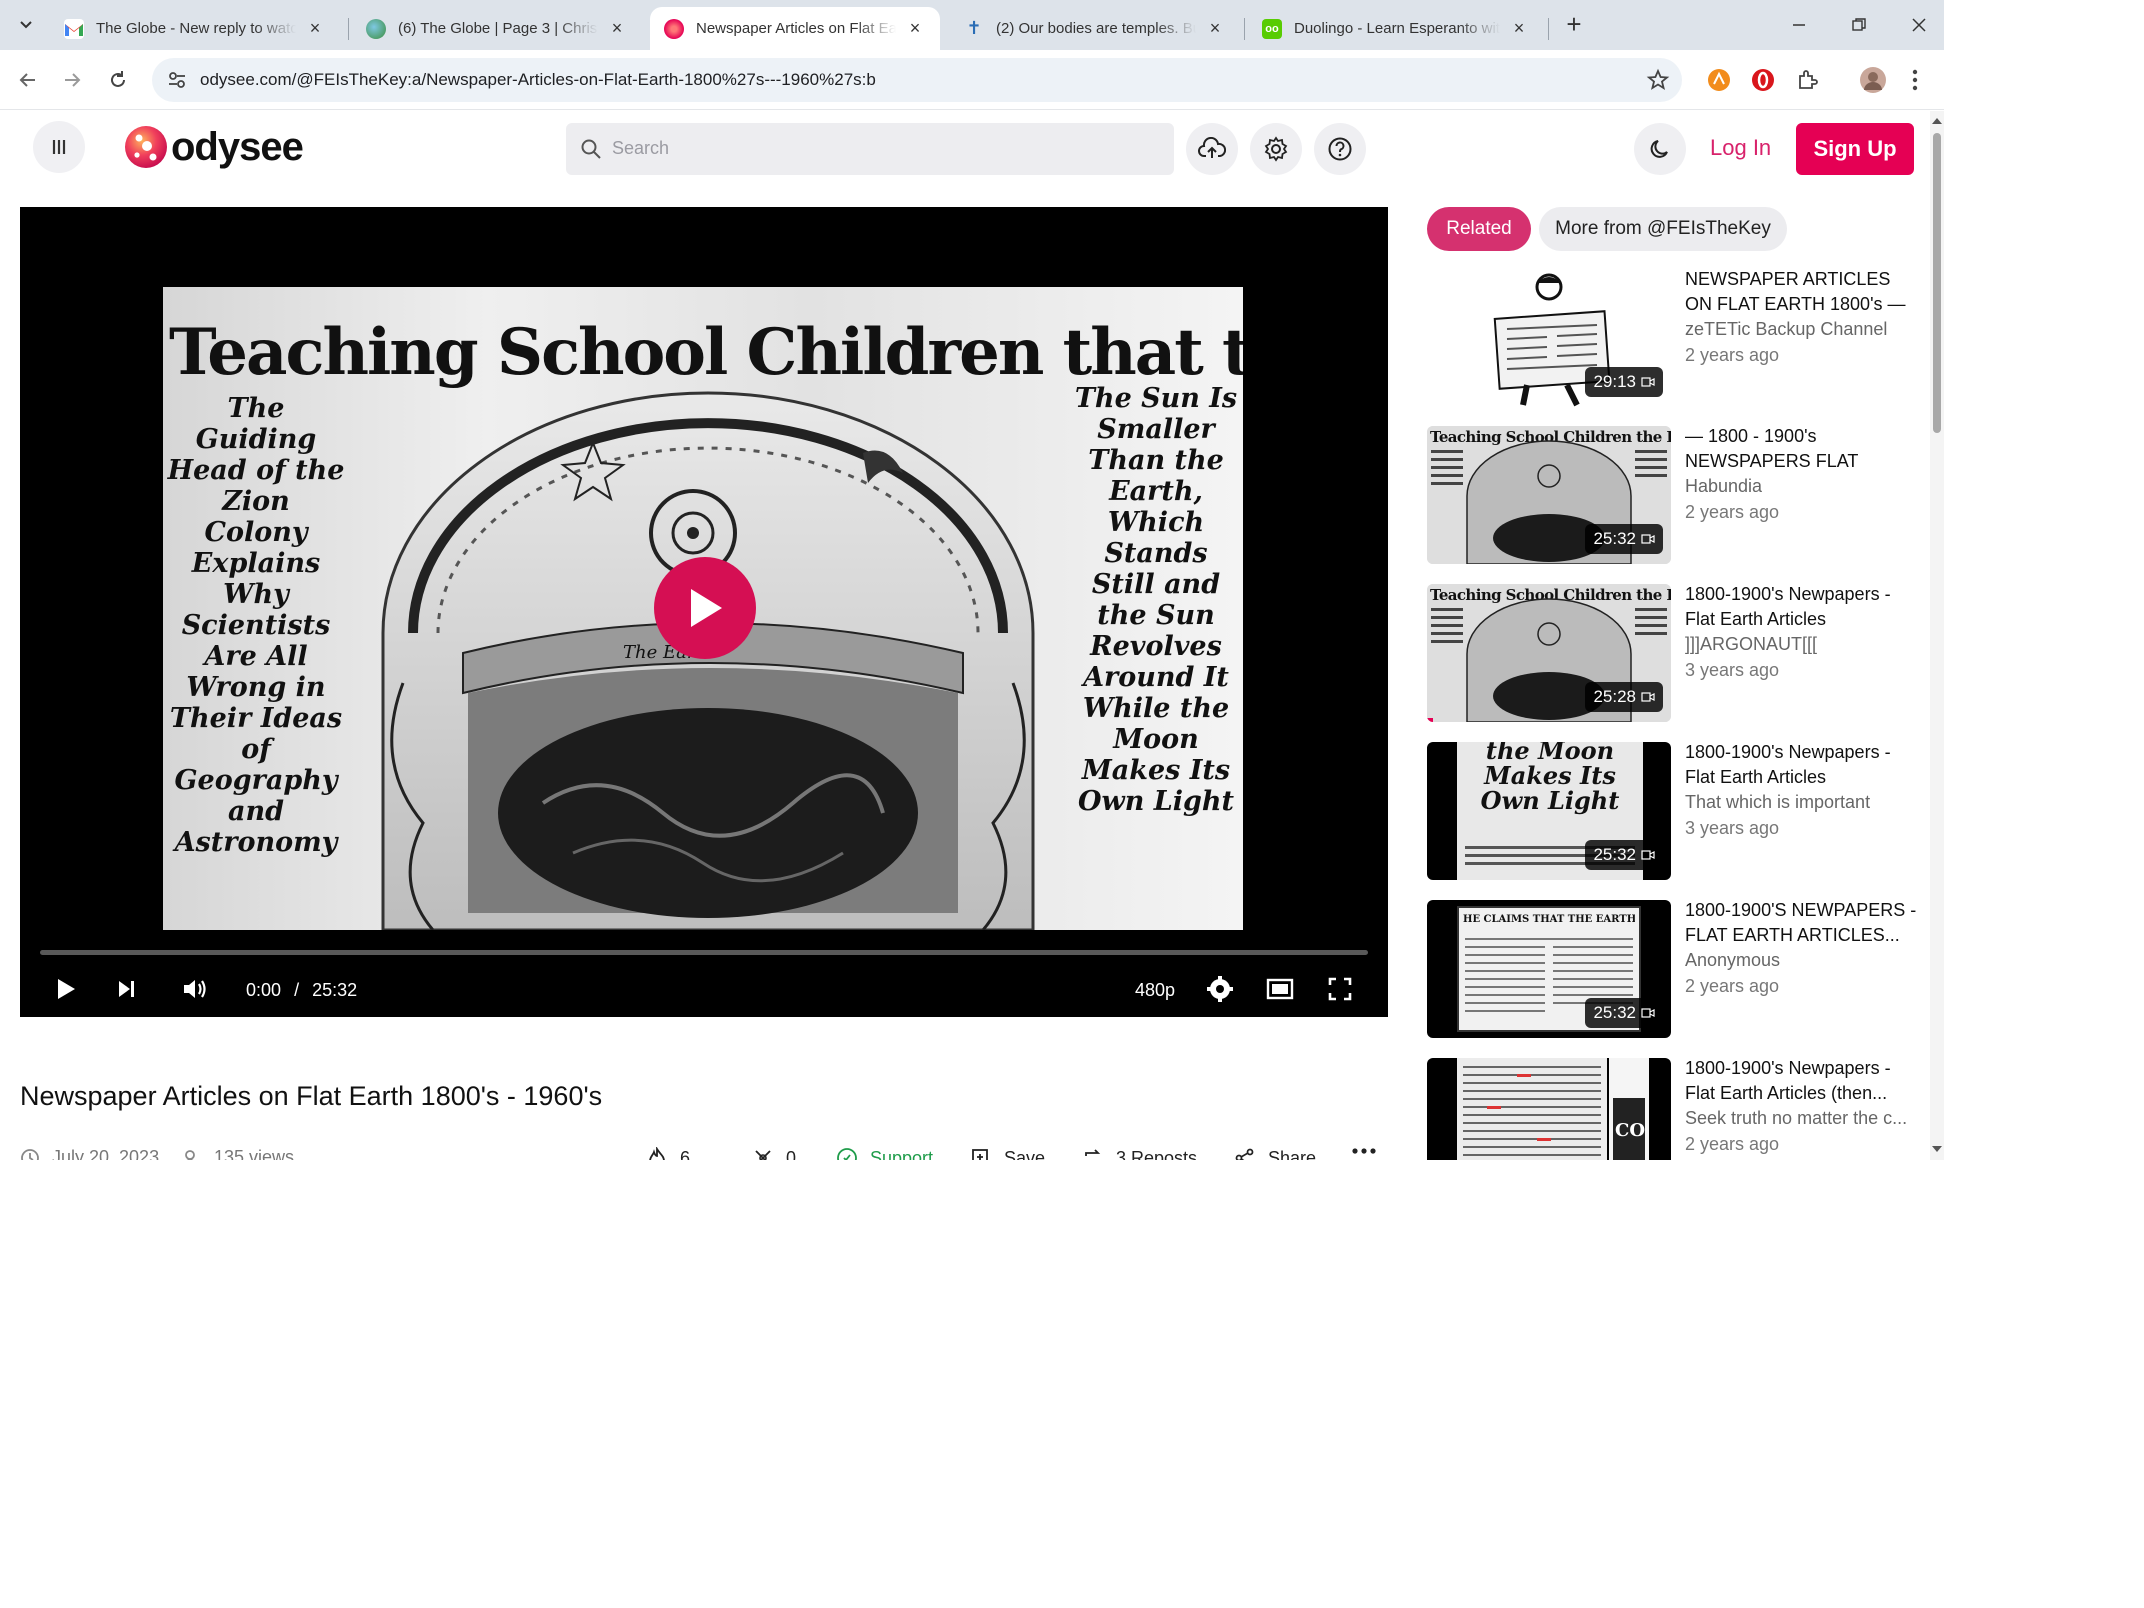 The width and height of the screenshot is (2144, 1608). What do you see at coordinates (1799, 25) in the screenshot?
I see `minimize-button` at bounding box center [1799, 25].